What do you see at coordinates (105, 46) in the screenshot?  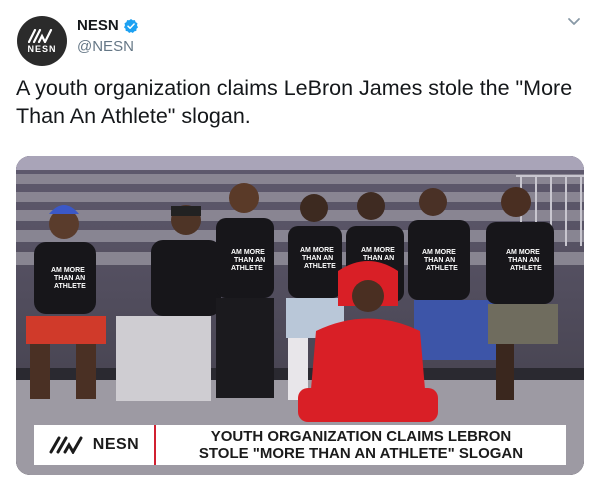 I see `author-handle: @NESN` at bounding box center [105, 46].